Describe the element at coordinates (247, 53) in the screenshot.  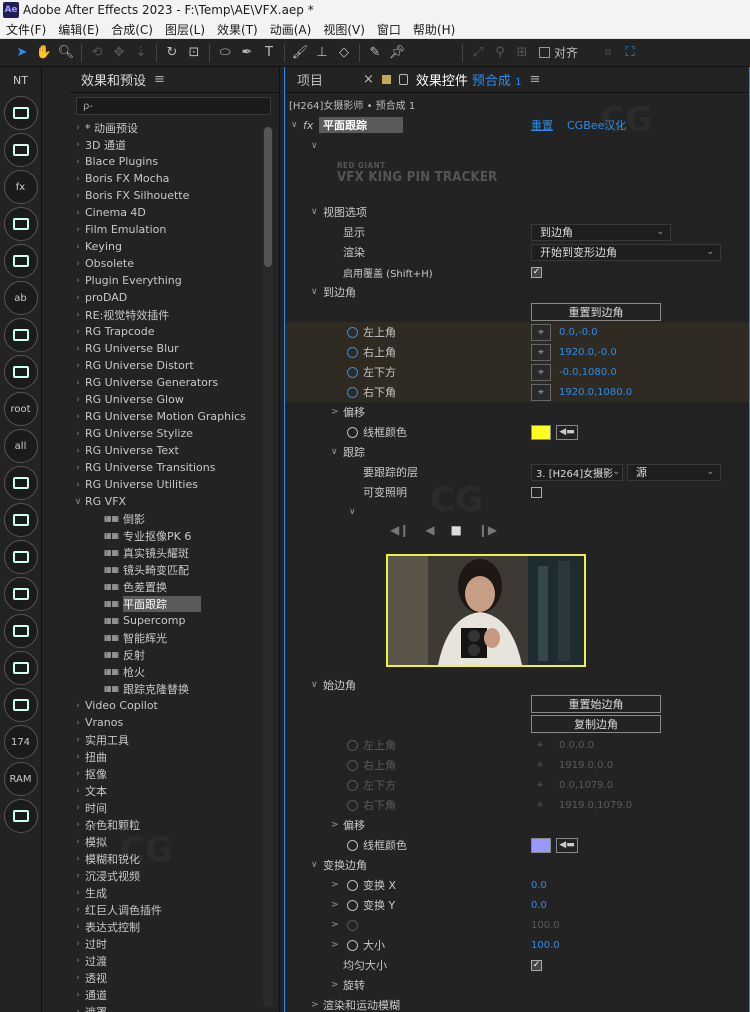
I see `pen-tool-icon: ✒` at that location.